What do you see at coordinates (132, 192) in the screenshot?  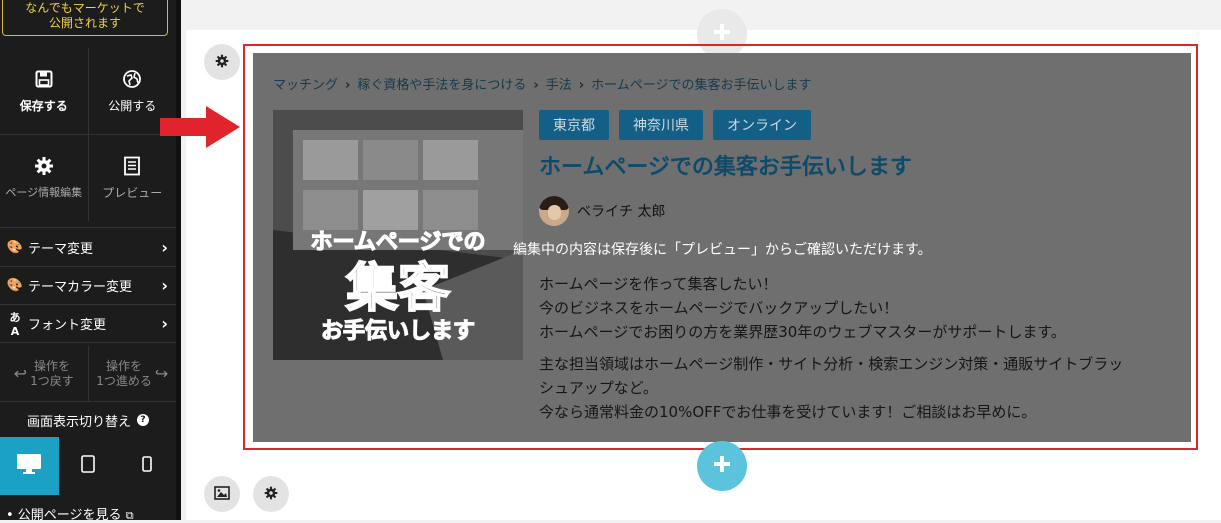 I see `preview-label: プレビュー` at bounding box center [132, 192].